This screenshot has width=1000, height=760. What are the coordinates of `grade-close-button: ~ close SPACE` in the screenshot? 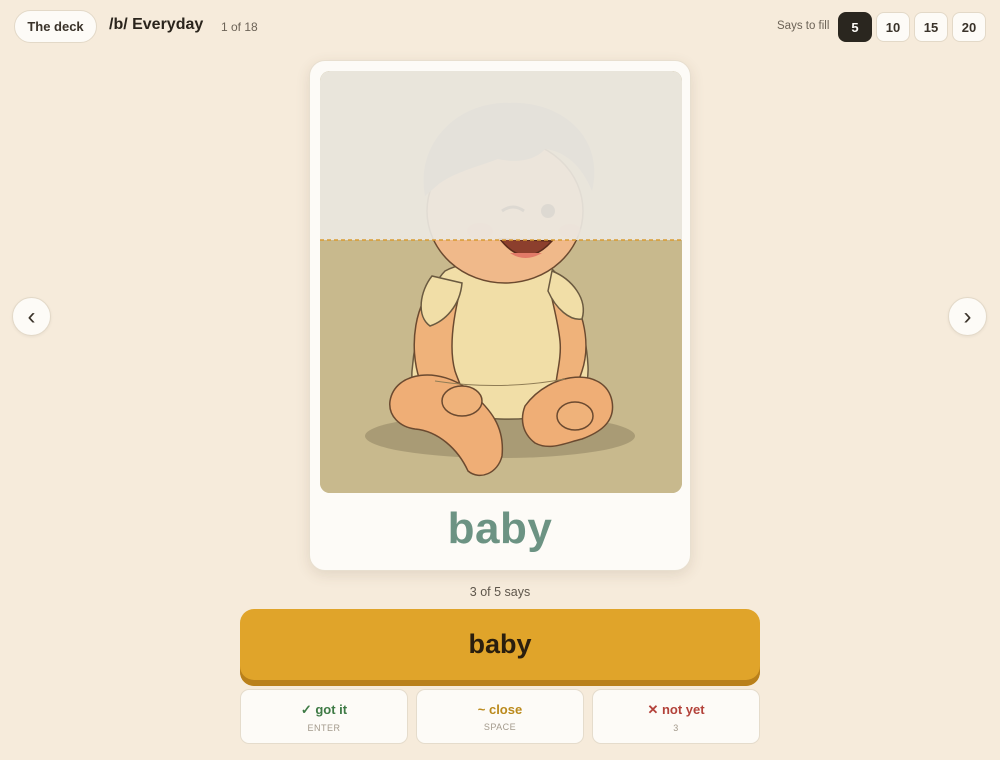 It's located at (500, 716).